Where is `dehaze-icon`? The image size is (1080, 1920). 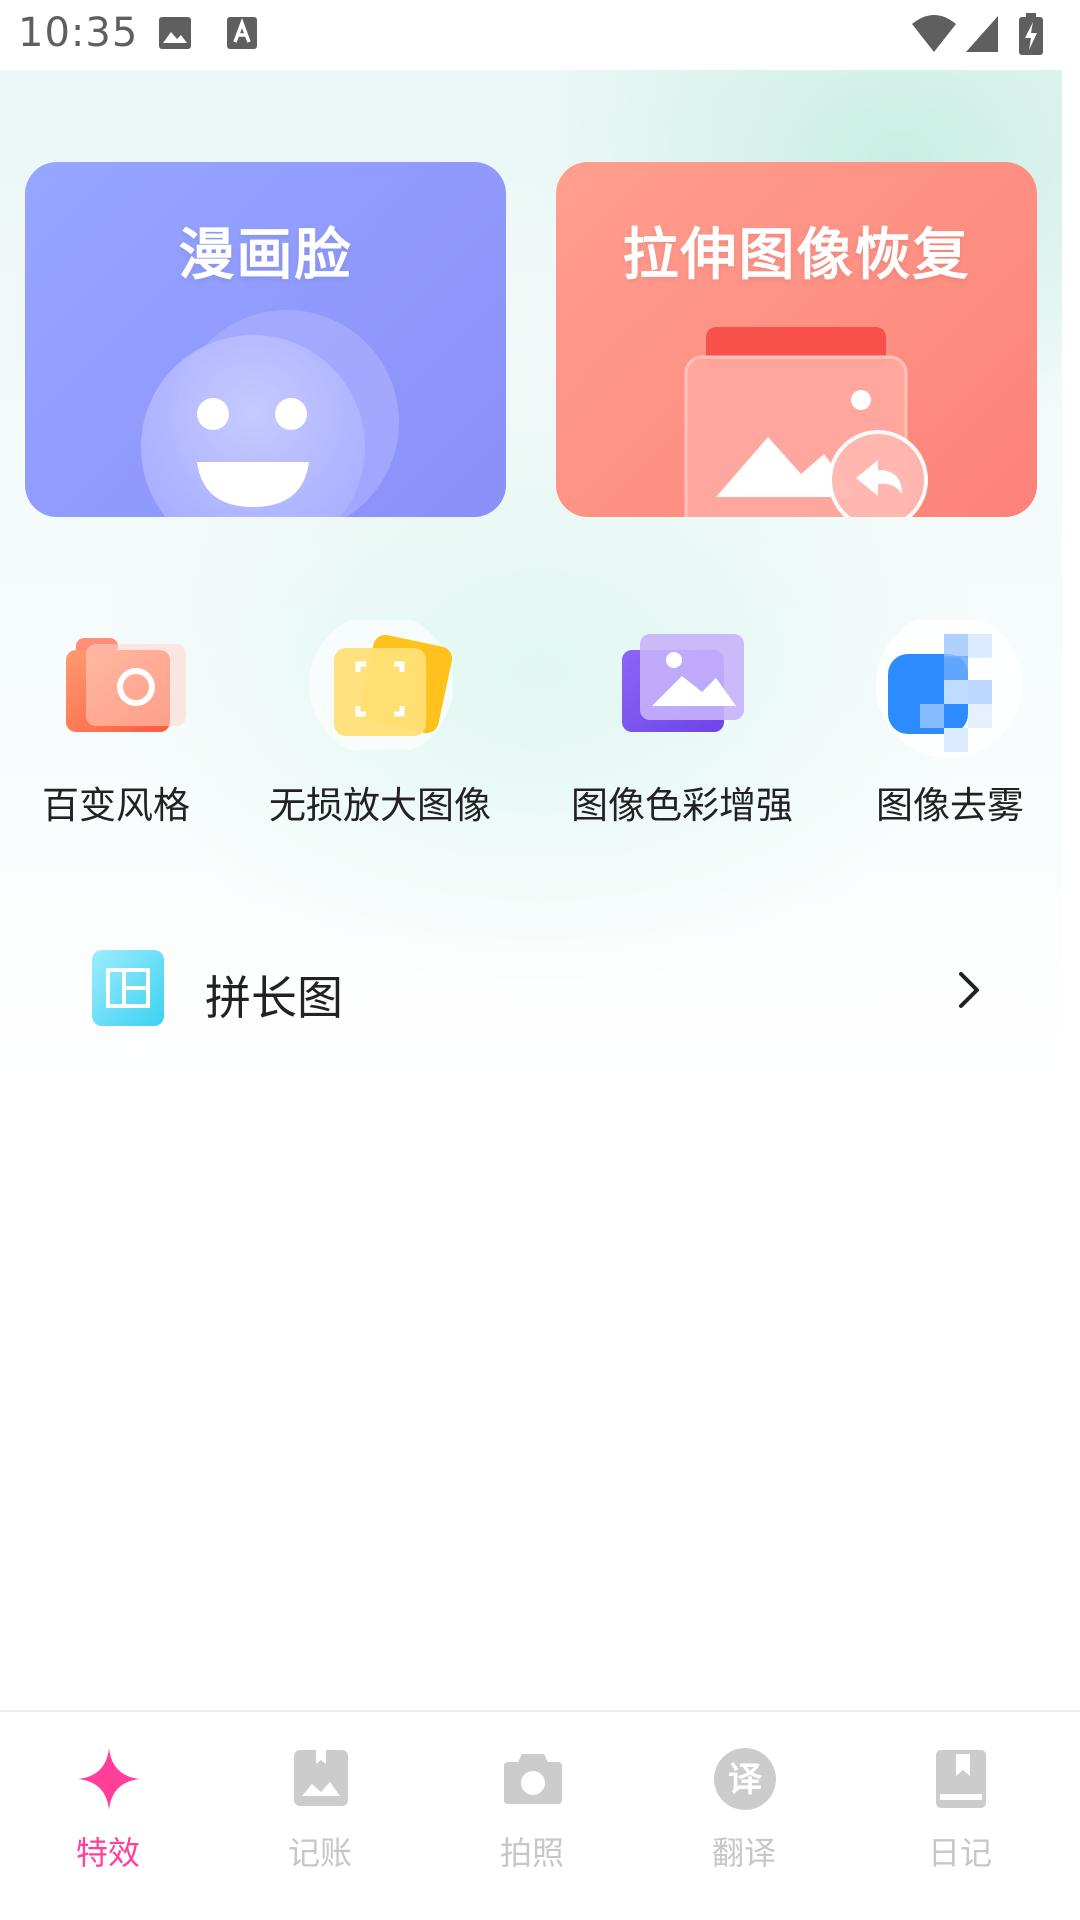
dehaze-icon is located at coordinates (949, 689).